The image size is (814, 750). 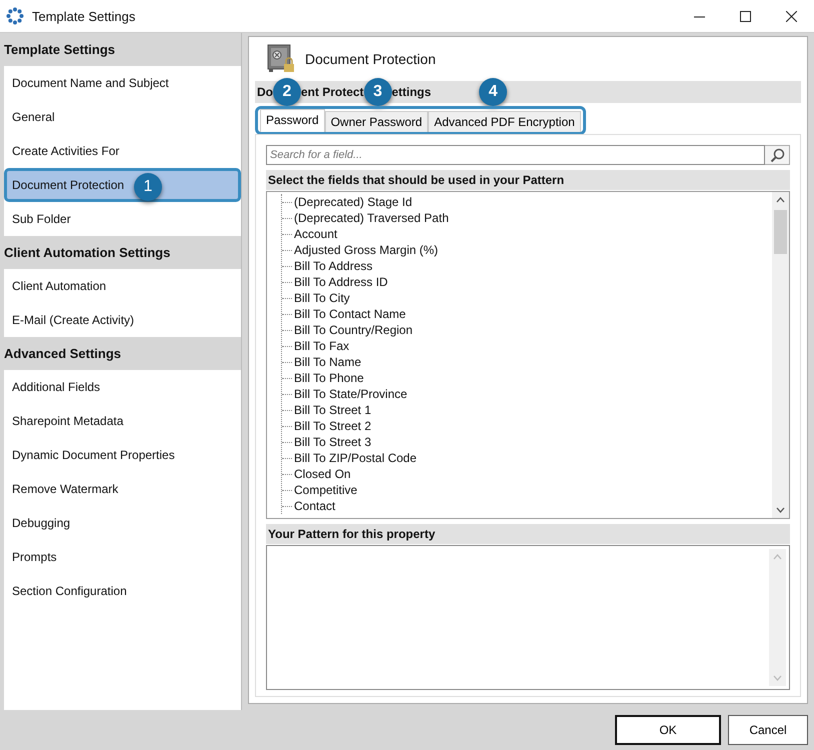 What do you see at coordinates (329, 378) in the screenshot?
I see `tree-item: Bill To Phone` at bounding box center [329, 378].